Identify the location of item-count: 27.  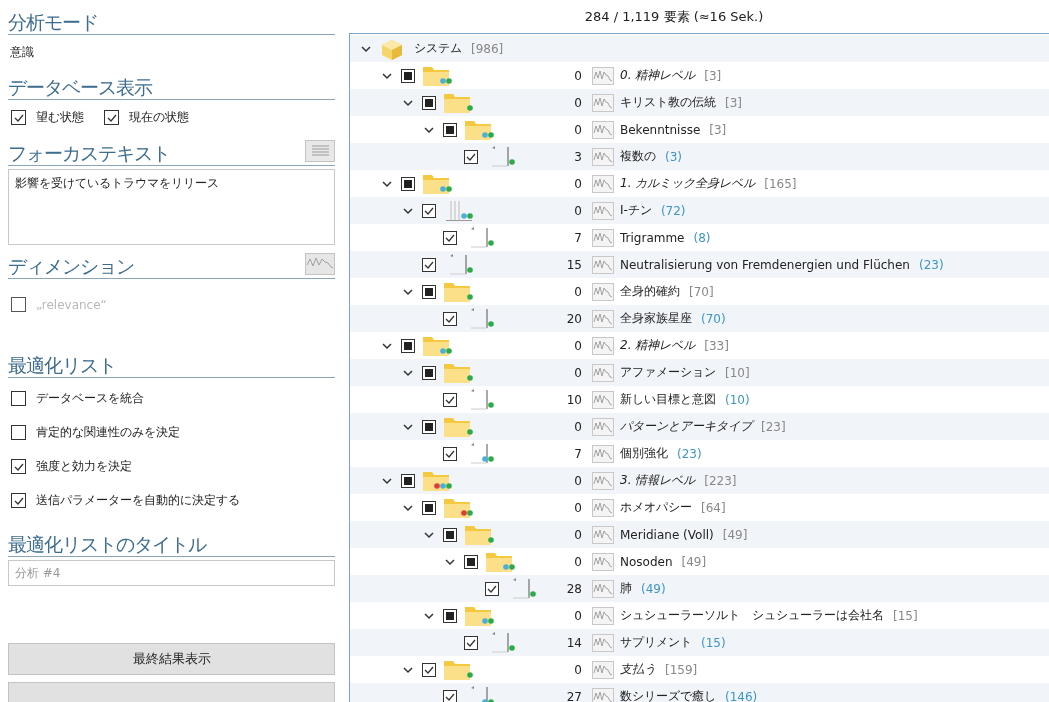
(573, 695).